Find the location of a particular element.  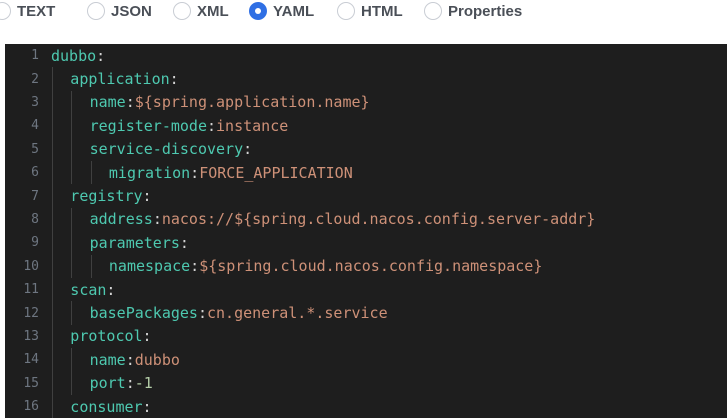

code-content: port: -1 is located at coordinates (102, 383).